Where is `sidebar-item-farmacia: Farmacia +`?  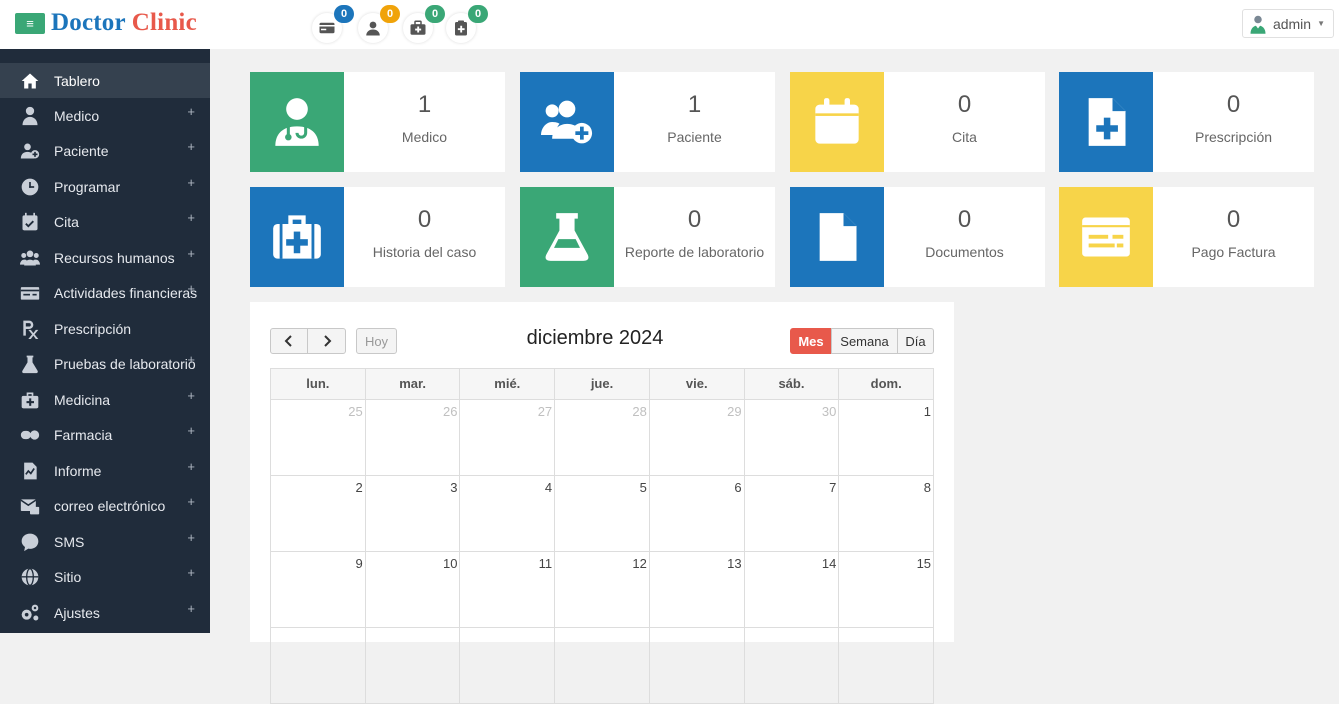
sidebar-item-farmacia: Farmacia + is located at coordinates (105, 434).